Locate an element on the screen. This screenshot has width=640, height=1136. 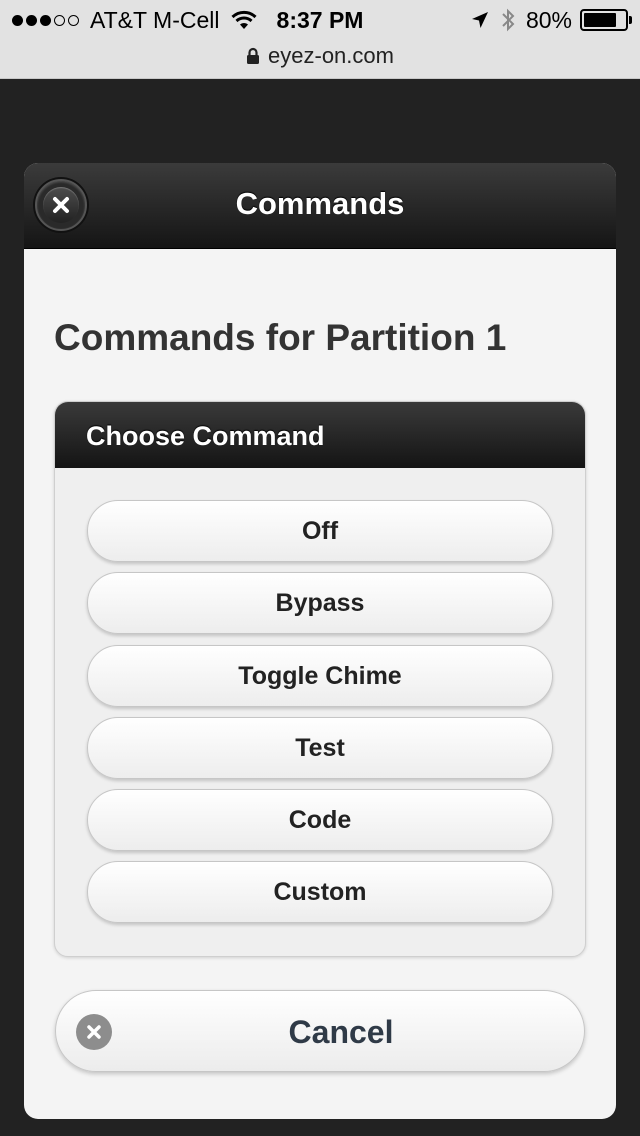
address-bar: eyez-on.com is located at coordinates (320, 56).